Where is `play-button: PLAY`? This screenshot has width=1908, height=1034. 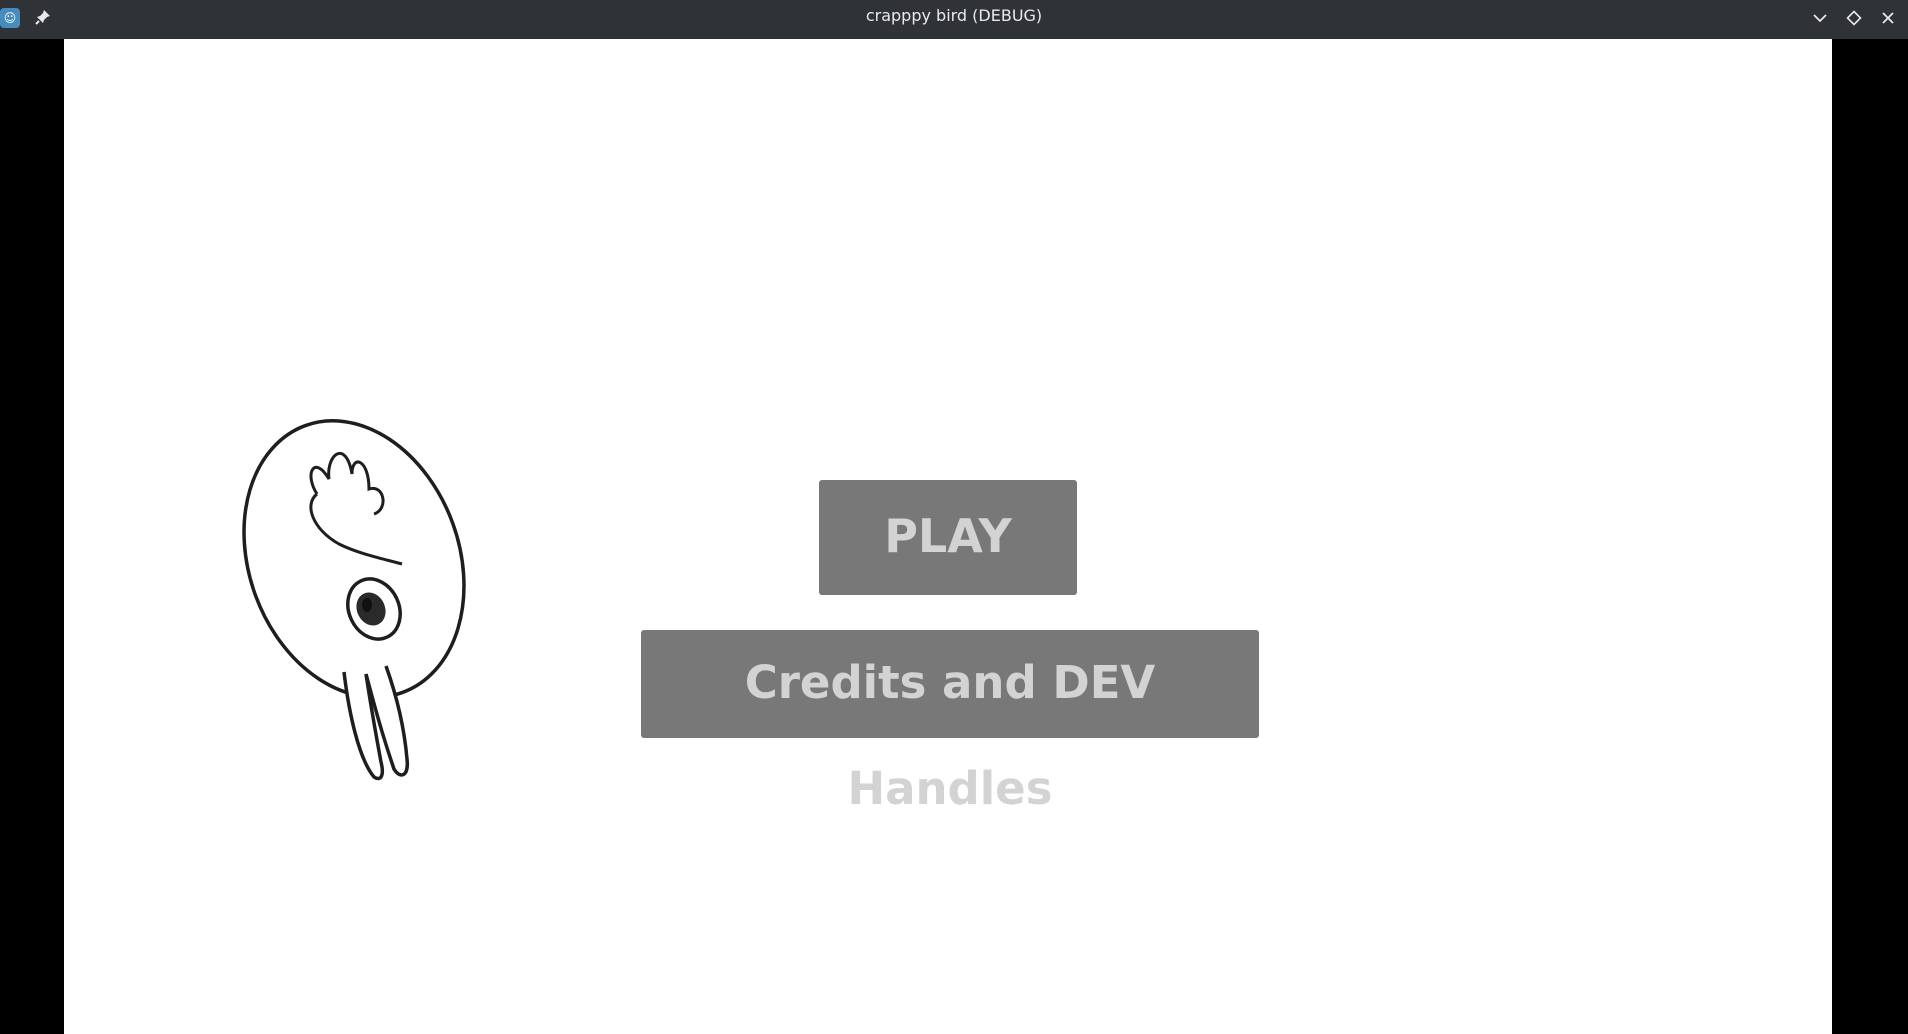
play-button: PLAY is located at coordinates (948, 537).